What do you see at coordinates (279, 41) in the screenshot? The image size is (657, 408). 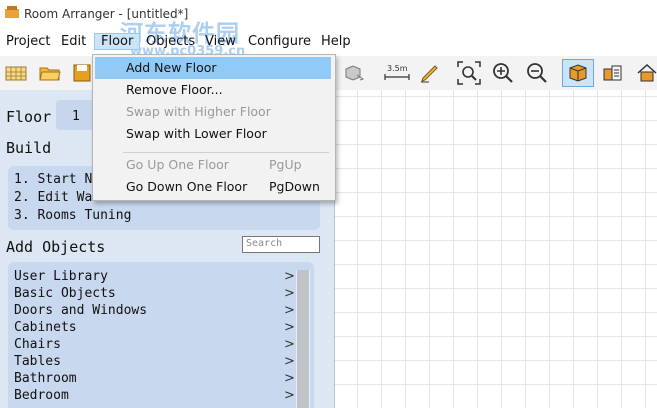 I see `menu-configure: Configure` at bounding box center [279, 41].